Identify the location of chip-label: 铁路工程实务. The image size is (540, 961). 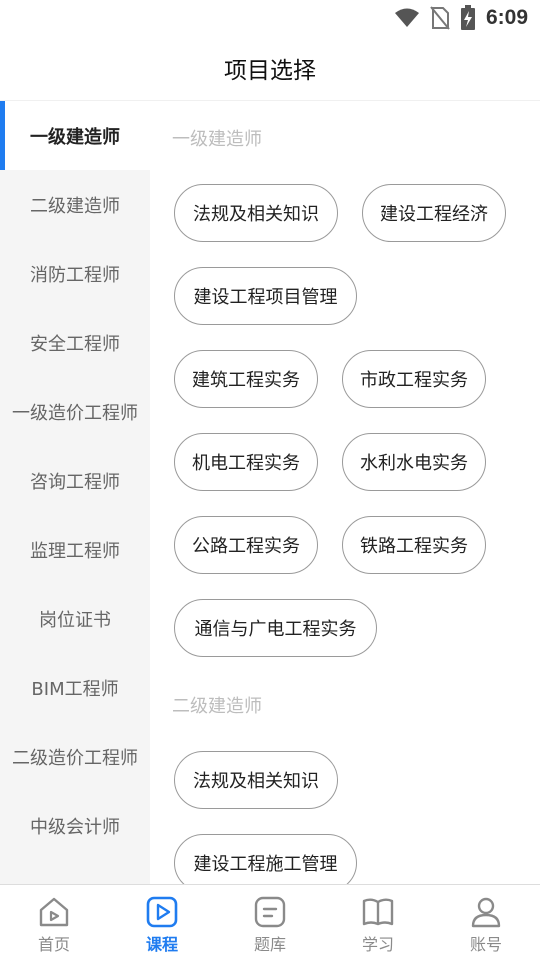
(414, 546).